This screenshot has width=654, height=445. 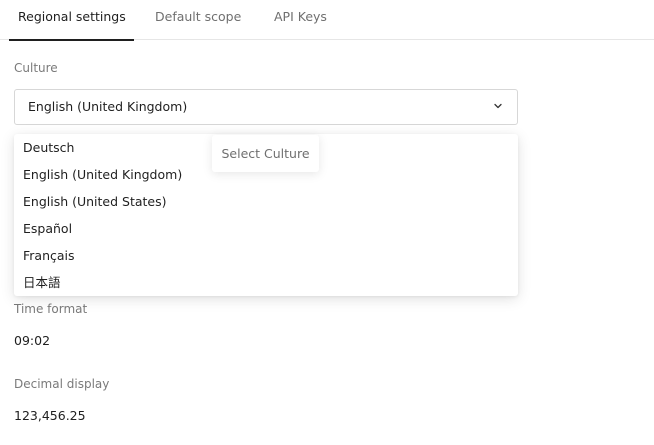 I want to click on culture-select: English (United Kingdom), so click(x=266, y=107).